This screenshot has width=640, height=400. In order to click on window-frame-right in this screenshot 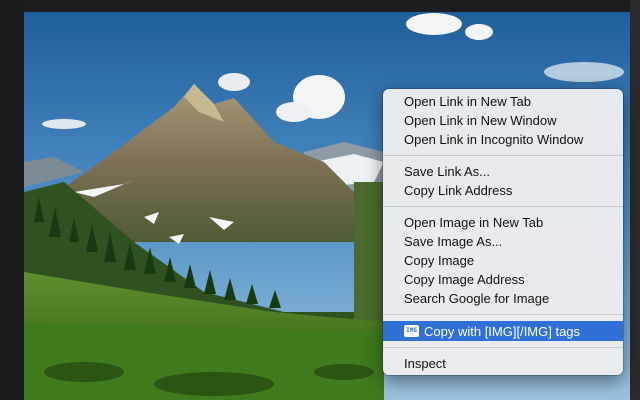, I will do `click(635, 200)`.